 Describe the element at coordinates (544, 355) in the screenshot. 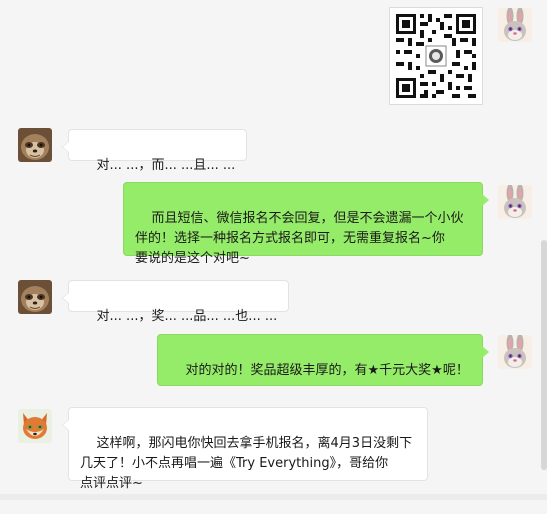

I see `scroll-thumb` at that location.